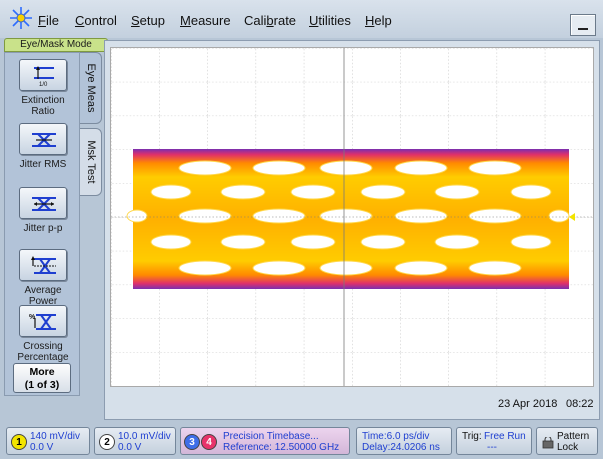 This screenshot has width=603, height=459. Describe the element at coordinates (568, 447) in the screenshot. I see `lock-label: Lock` at that location.